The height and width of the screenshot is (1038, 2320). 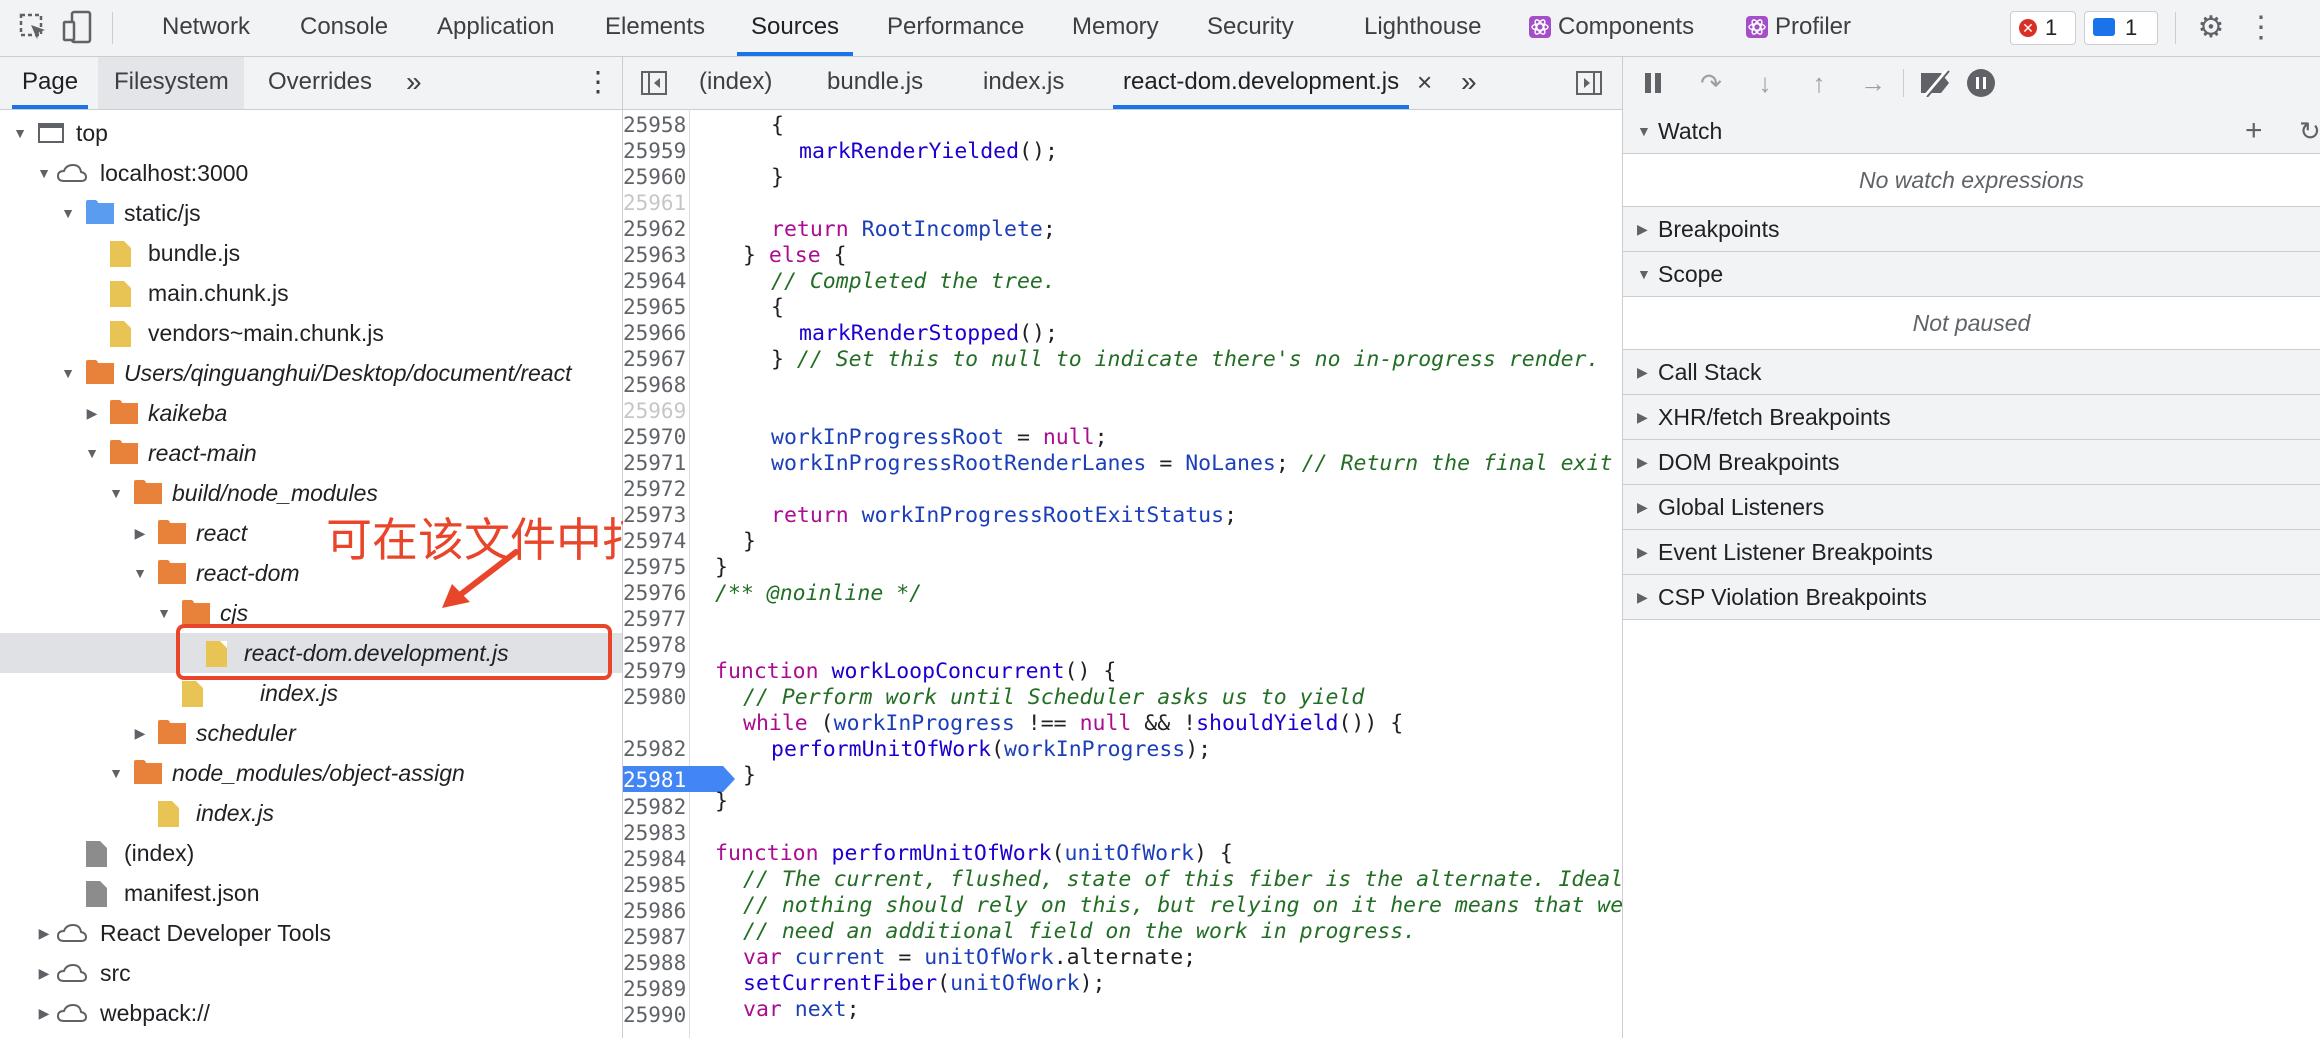 I want to click on tab-lighthouse: Lighthouse, so click(x=1422, y=28).